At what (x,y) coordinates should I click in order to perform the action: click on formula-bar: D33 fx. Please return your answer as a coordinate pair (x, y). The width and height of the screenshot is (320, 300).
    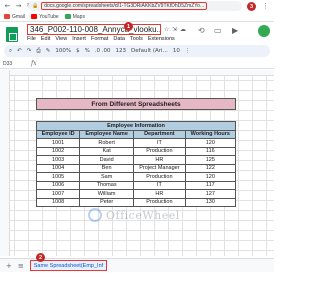
    Looking at the image, I should click on (137, 64).